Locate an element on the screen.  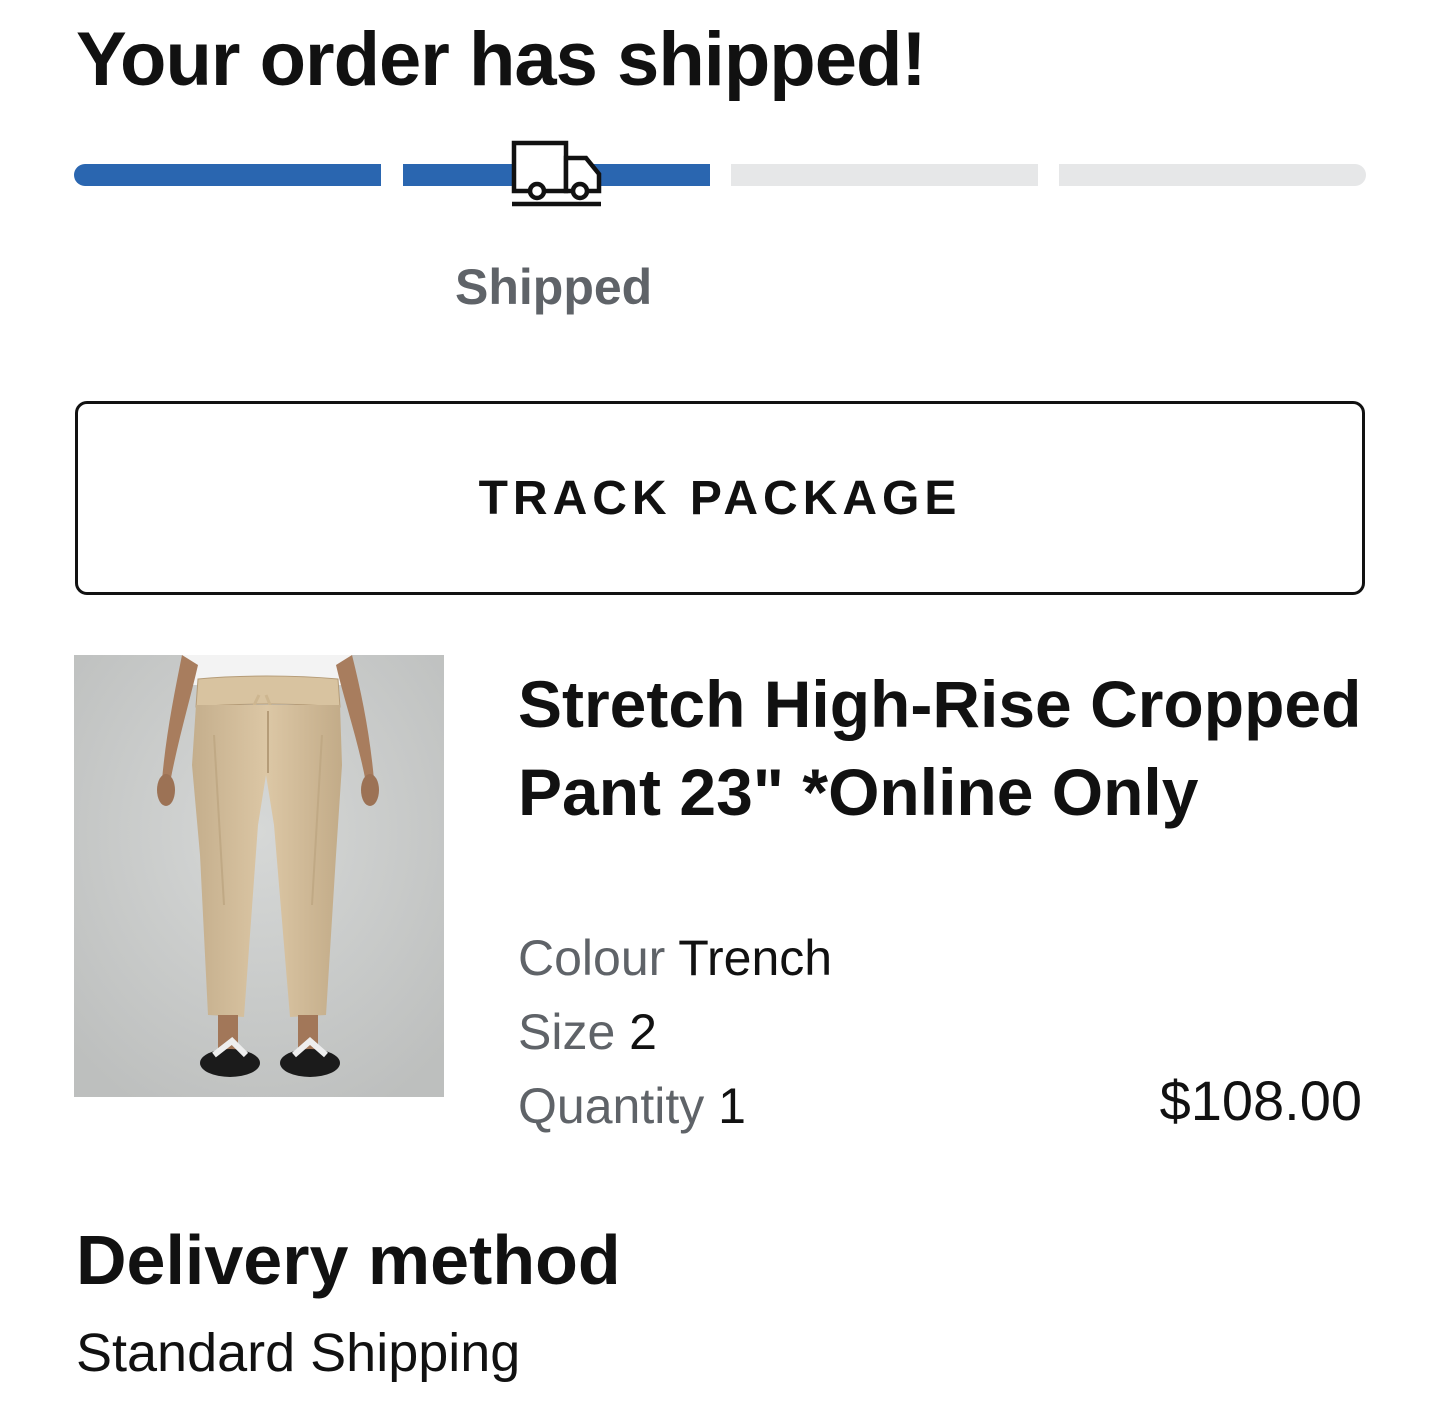
delivery-method-value: Standard Shipping is located at coordinates (298, 1353).